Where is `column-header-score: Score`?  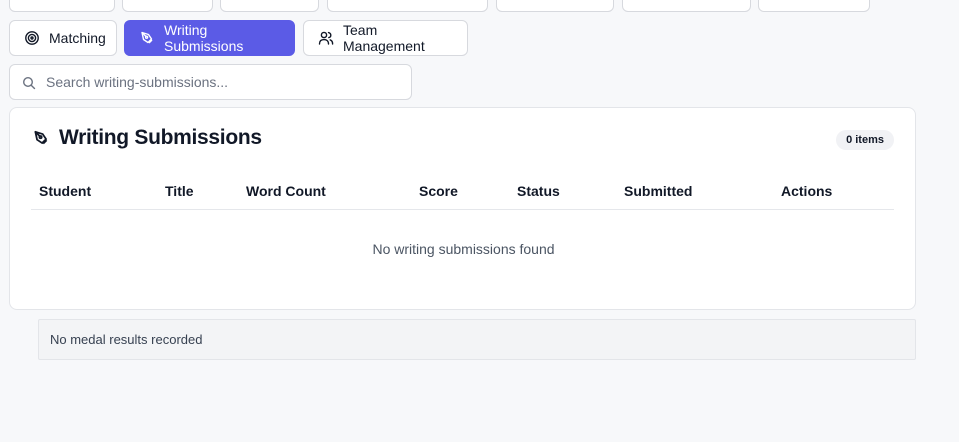 column-header-score: Score is located at coordinates (438, 191).